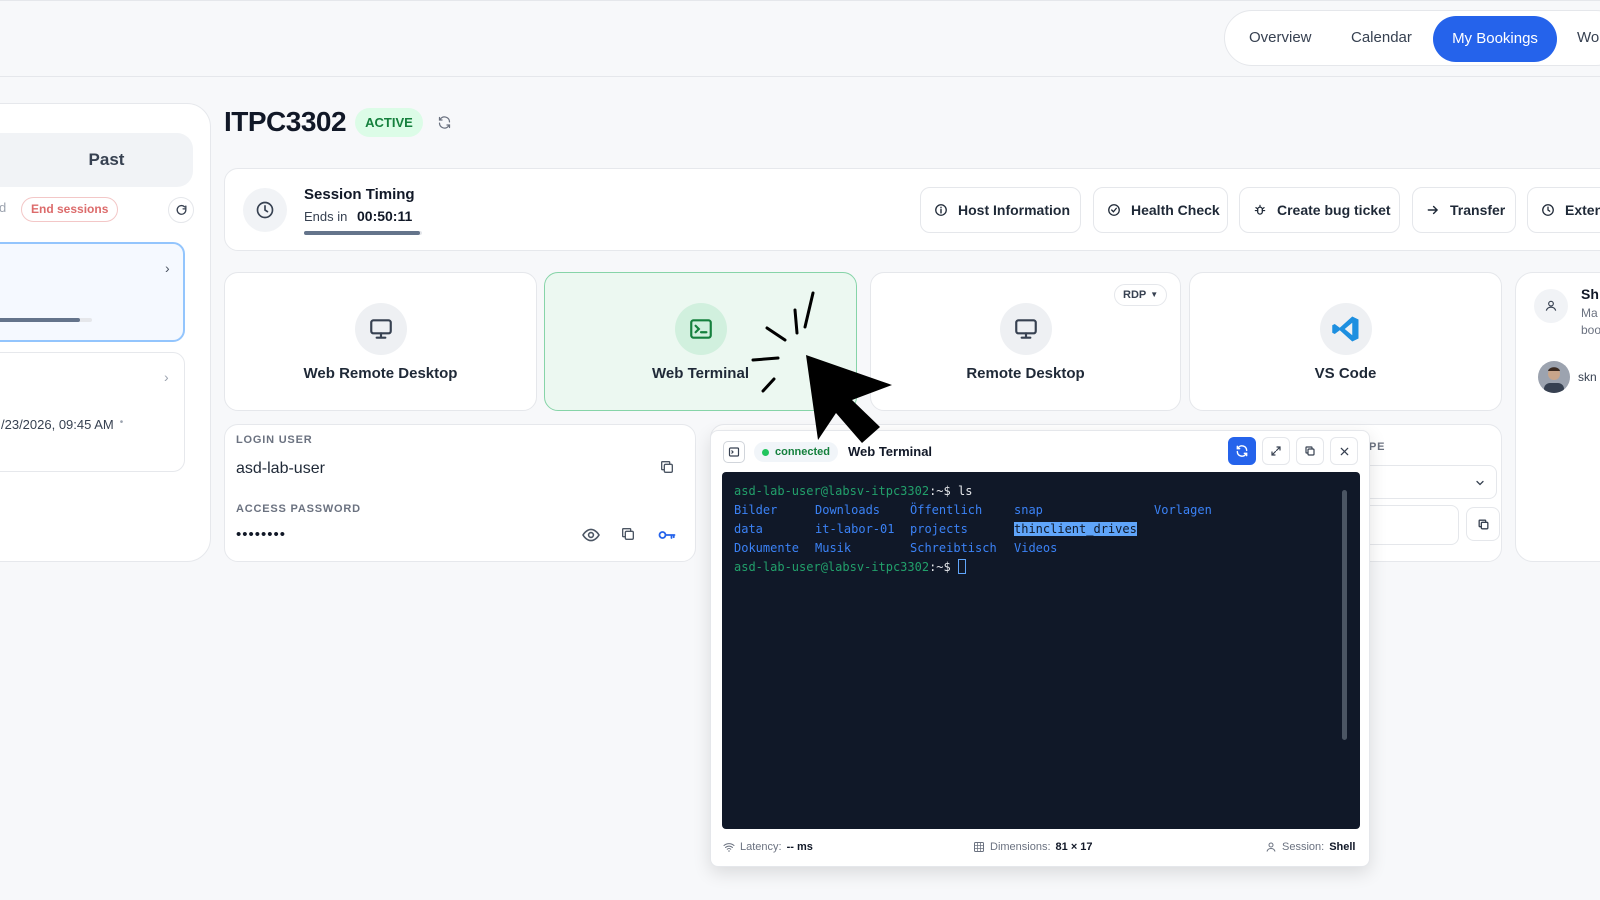 The image size is (1600, 900). What do you see at coordinates (979, 847) in the screenshot?
I see `grid-icon` at bounding box center [979, 847].